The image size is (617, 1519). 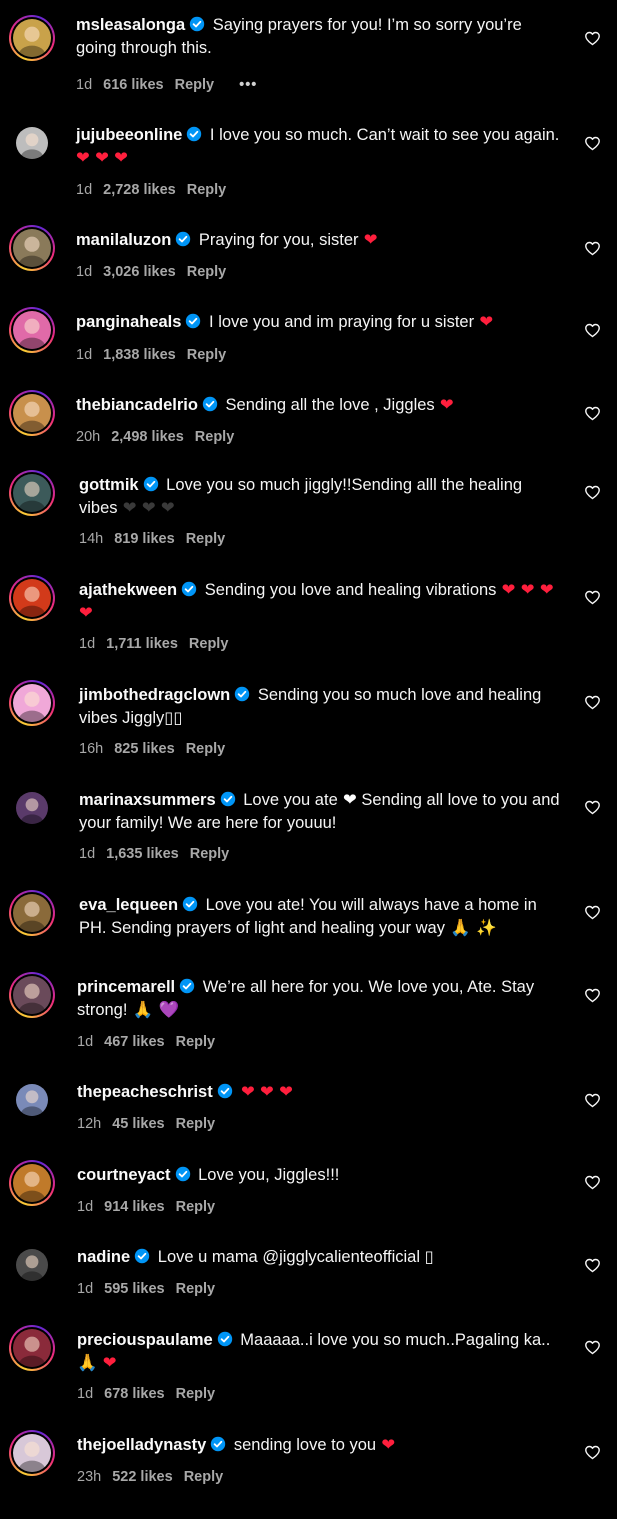 I want to click on comment-meta: 1d 595 likes Reply, so click(x=151, y=1289).